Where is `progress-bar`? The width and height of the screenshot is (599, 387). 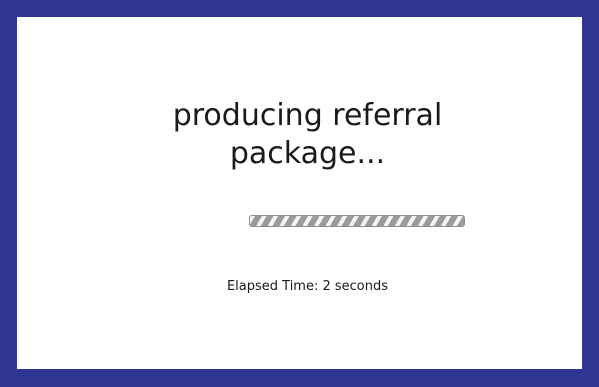 progress-bar is located at coordinates (357, 221).